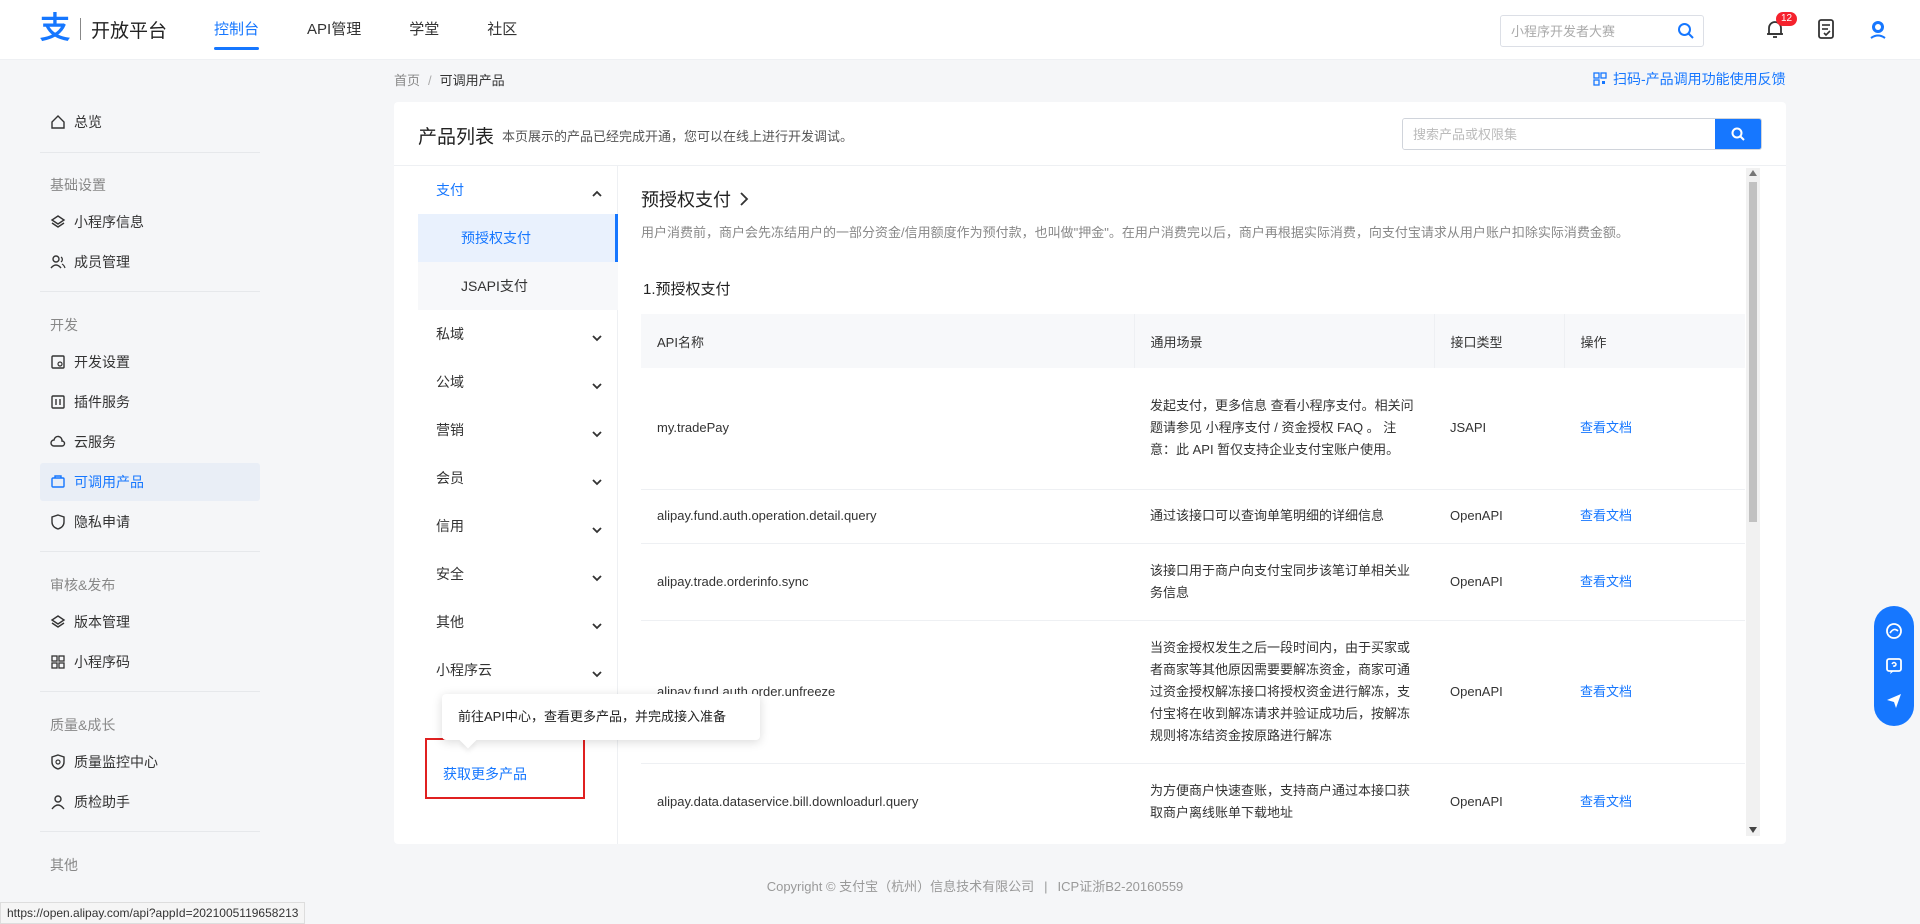  Describe the element at coordinates (150, 222) in the screenshot. I see `sidebar-item-miniapp-info: 小程序信息` at that location.